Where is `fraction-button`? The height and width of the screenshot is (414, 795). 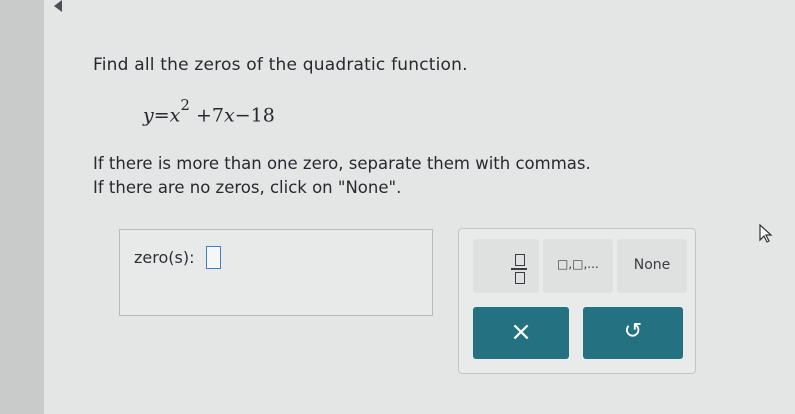 fraction-button is located at coordinates (506, 266).